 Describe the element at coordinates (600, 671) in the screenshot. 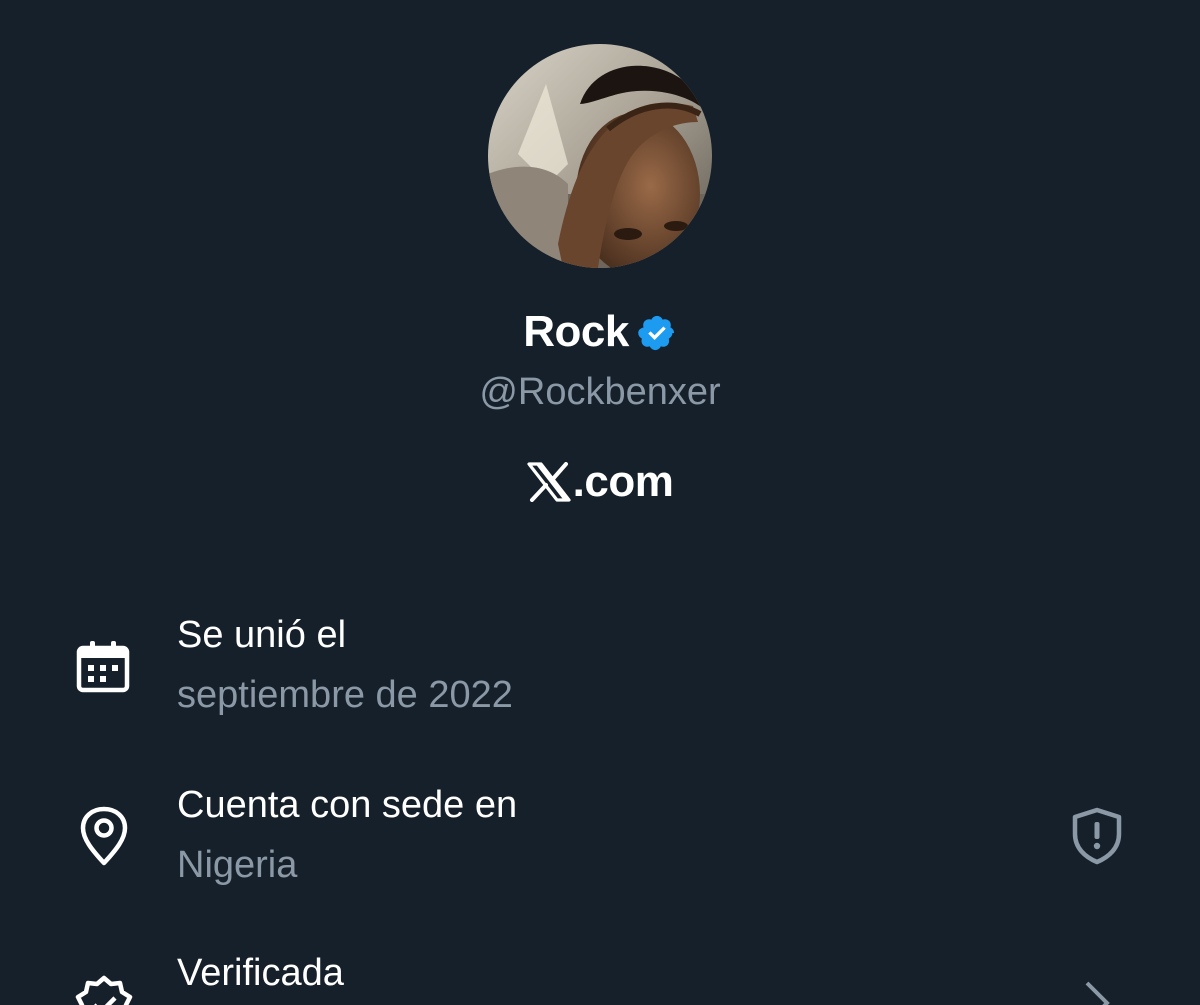

I see `joined-date-row: Se unió el septiembre de 2022` at that location.